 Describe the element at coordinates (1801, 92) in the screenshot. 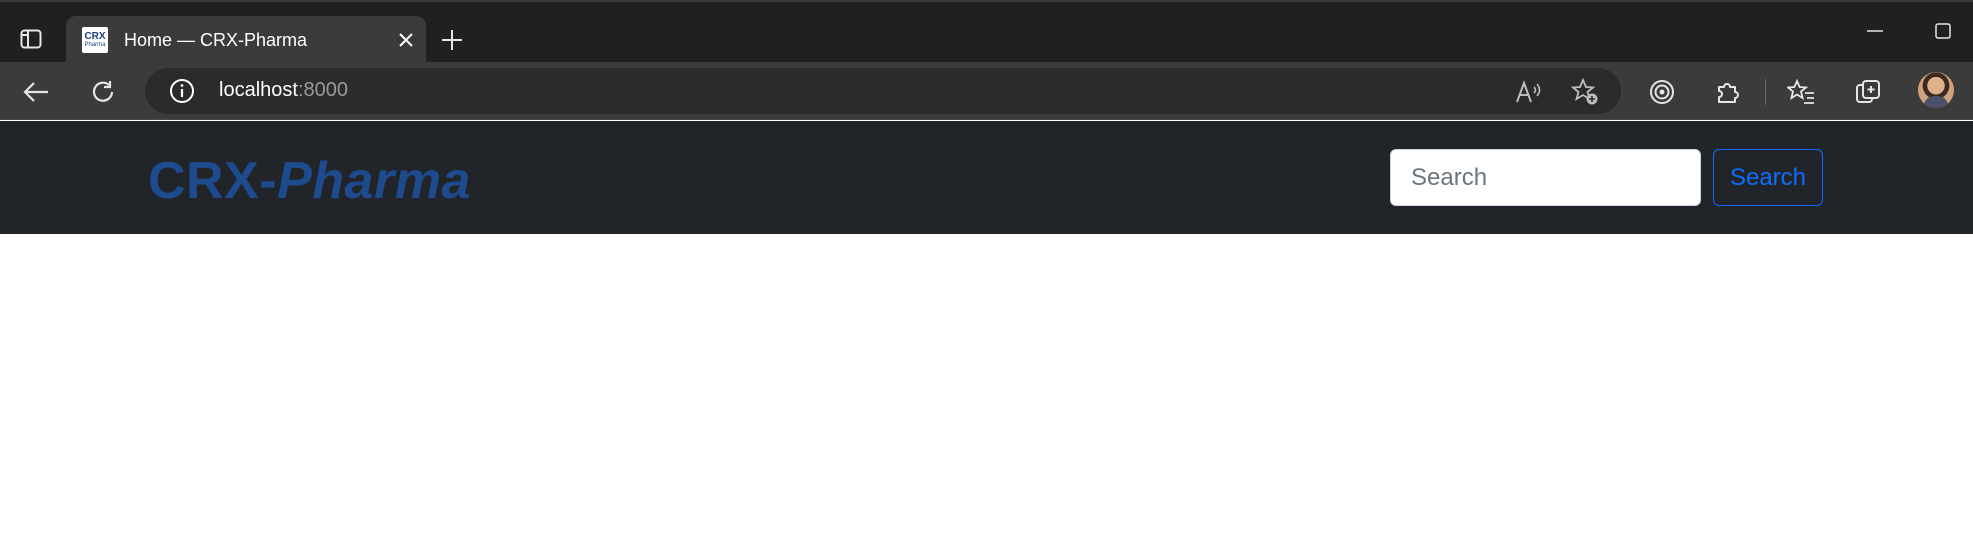

I see `favorites-icon` at that location.